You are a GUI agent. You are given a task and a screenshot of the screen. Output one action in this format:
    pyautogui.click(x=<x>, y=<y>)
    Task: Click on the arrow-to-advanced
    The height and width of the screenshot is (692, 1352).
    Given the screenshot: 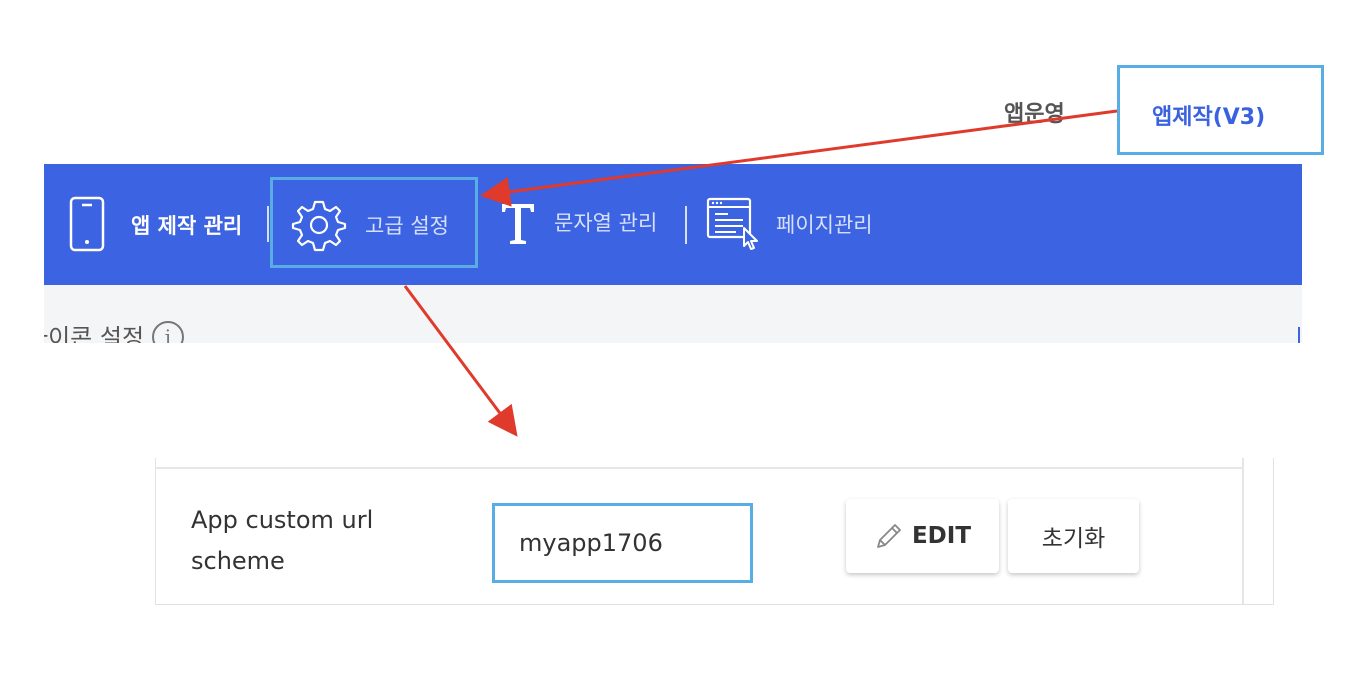 What is the action you would take?
    pyautogui.click(x=799, y=158)
    